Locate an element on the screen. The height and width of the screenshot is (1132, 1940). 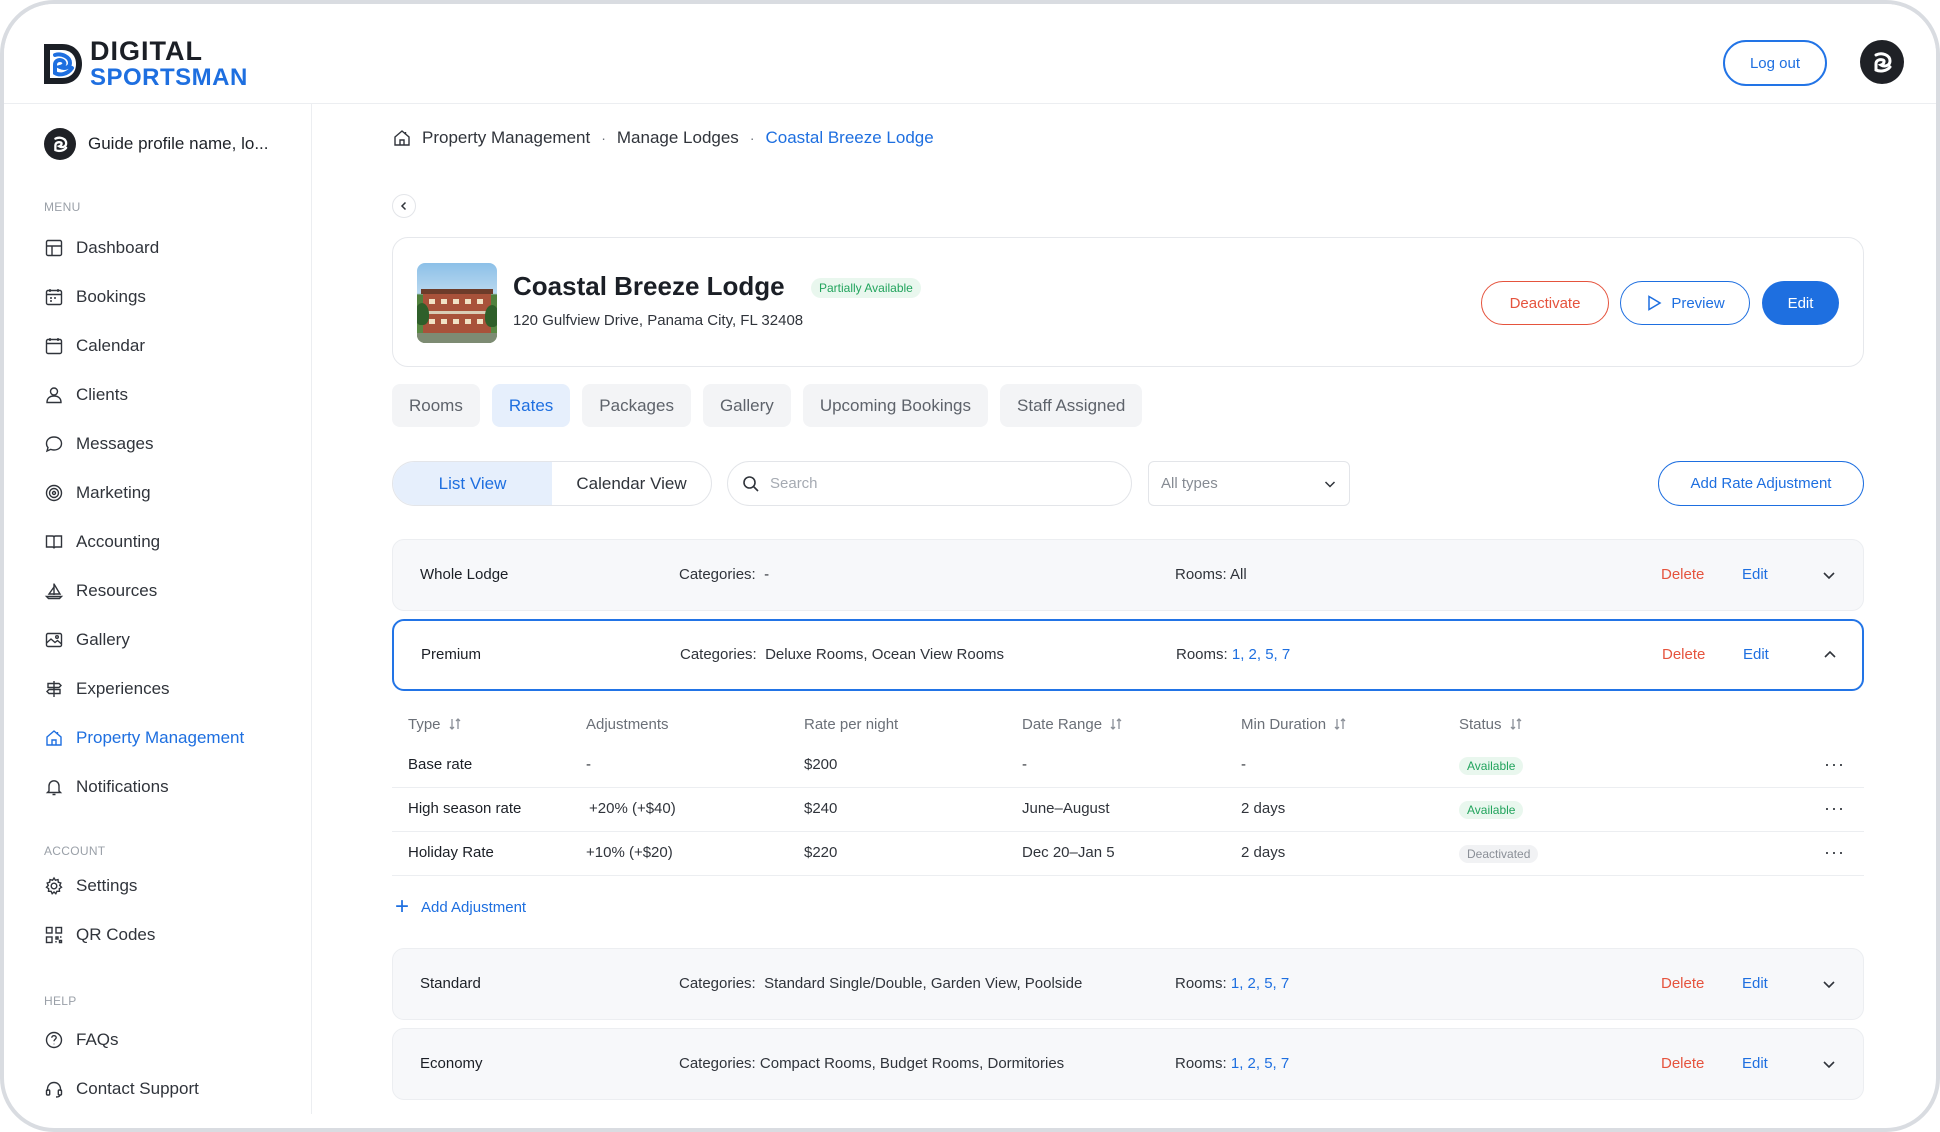
cell-rate: $220 is located at coordinates (821, 852).